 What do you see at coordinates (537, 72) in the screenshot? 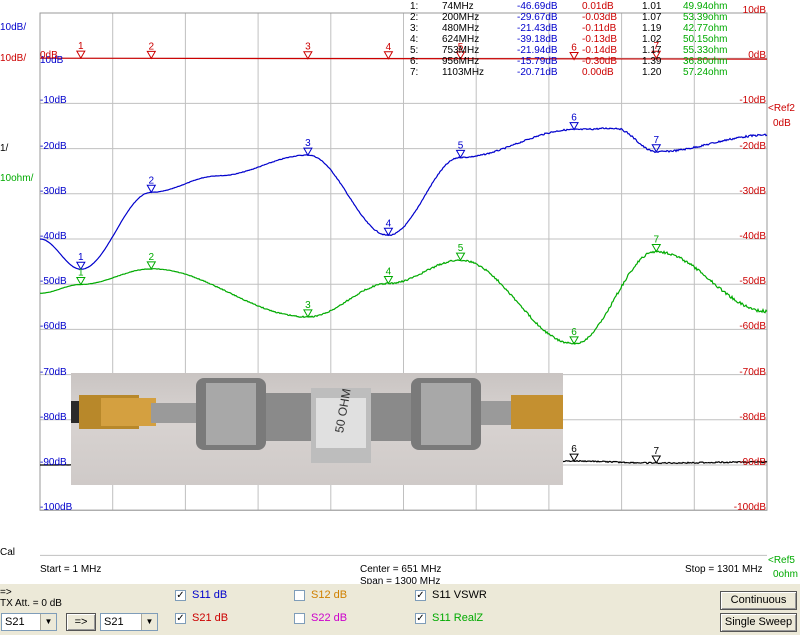
I see `marker-s11: -20.71dB` at bounding box center [537, 72].